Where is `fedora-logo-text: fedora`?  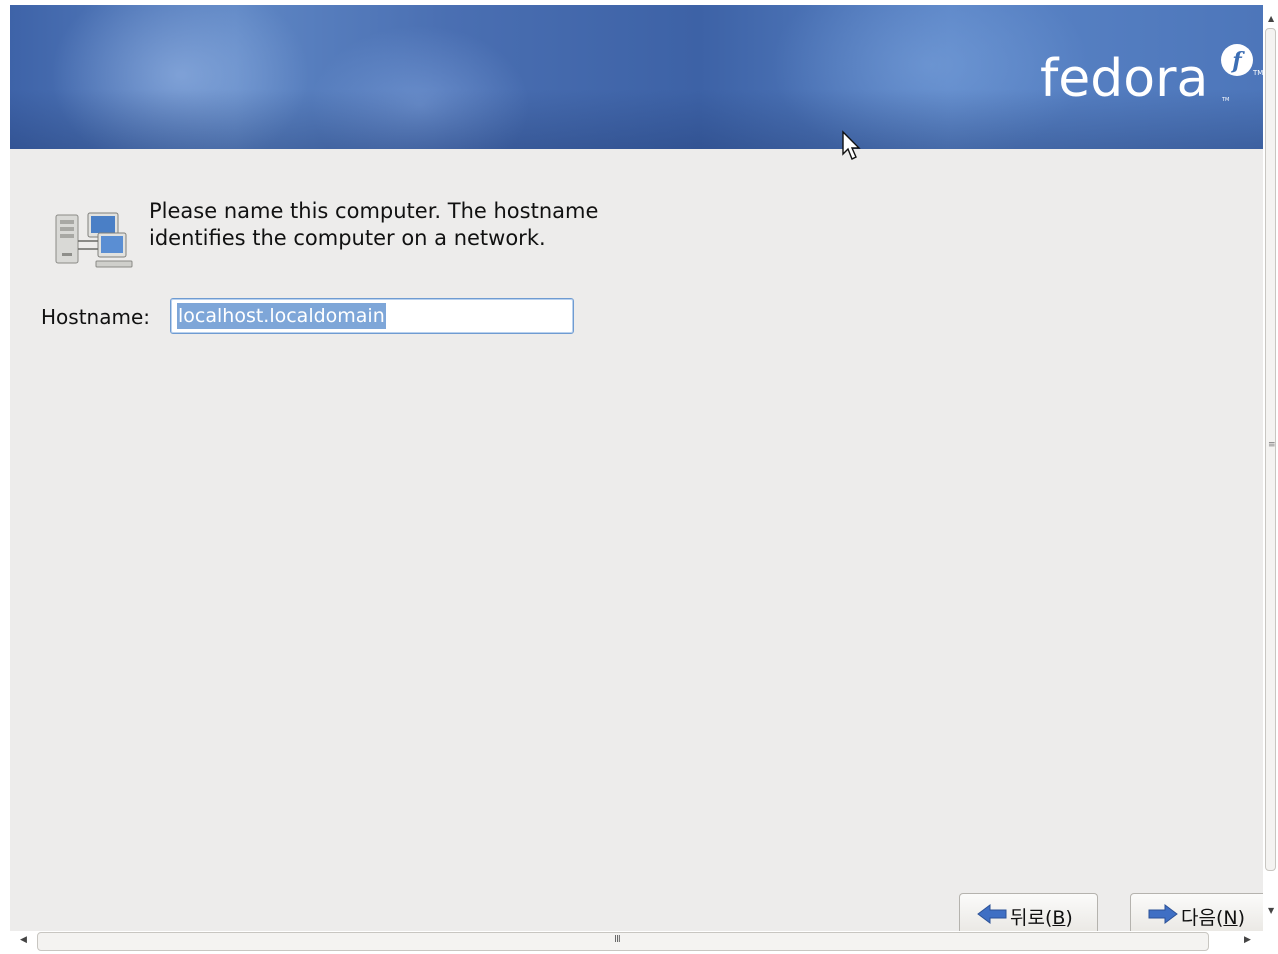 fedora-logo-text: fedora is located at coordinates (1124, 79).